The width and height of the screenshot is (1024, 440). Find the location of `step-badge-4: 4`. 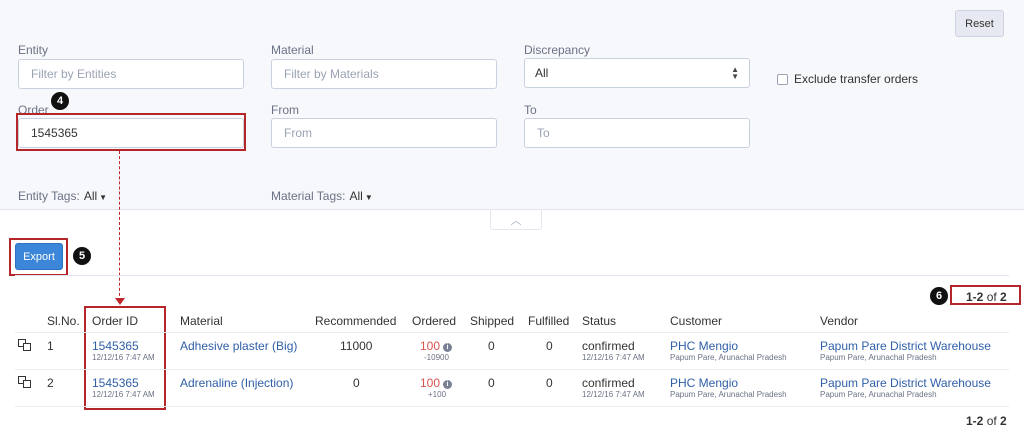

step-badge-4: 4 is located at coordinates (60, 101).